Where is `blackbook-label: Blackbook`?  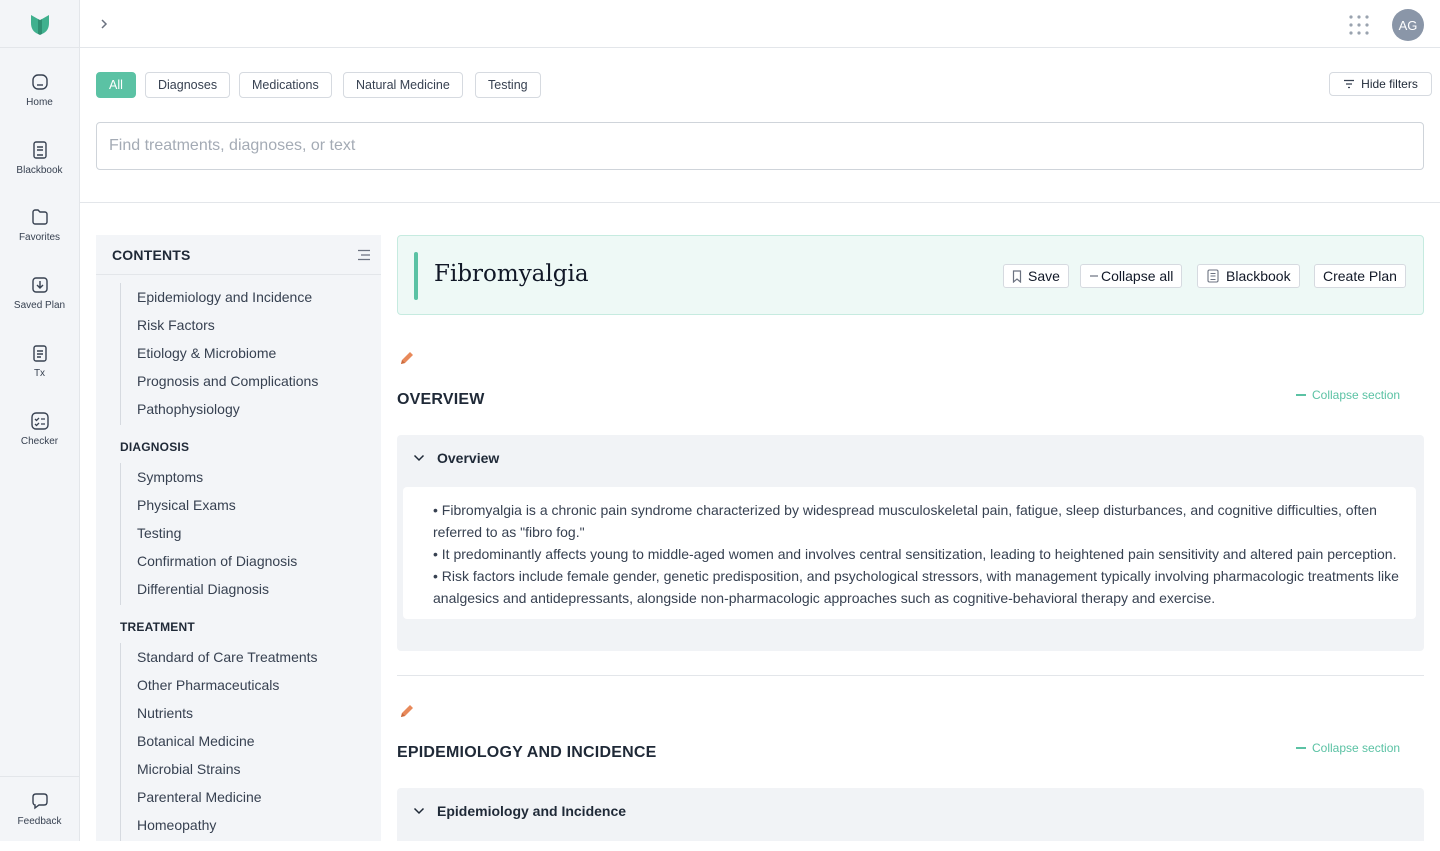
blackbook-label: Blackbook is located at coordinates (1258, 276).